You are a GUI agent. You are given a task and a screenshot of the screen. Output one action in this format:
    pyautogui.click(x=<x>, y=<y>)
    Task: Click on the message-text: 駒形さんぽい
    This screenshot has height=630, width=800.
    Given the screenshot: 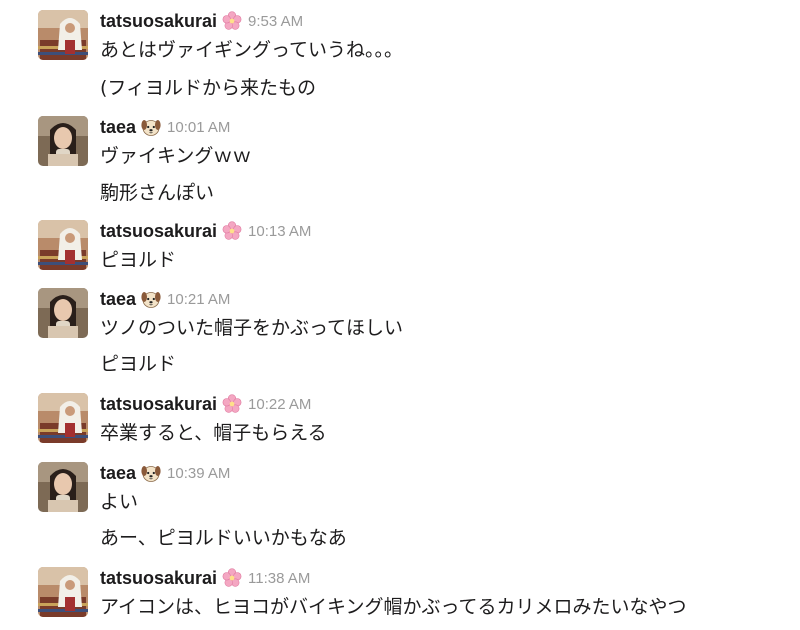 What is the action you would take?
    pyautogui.click(x=157, y=193)
    